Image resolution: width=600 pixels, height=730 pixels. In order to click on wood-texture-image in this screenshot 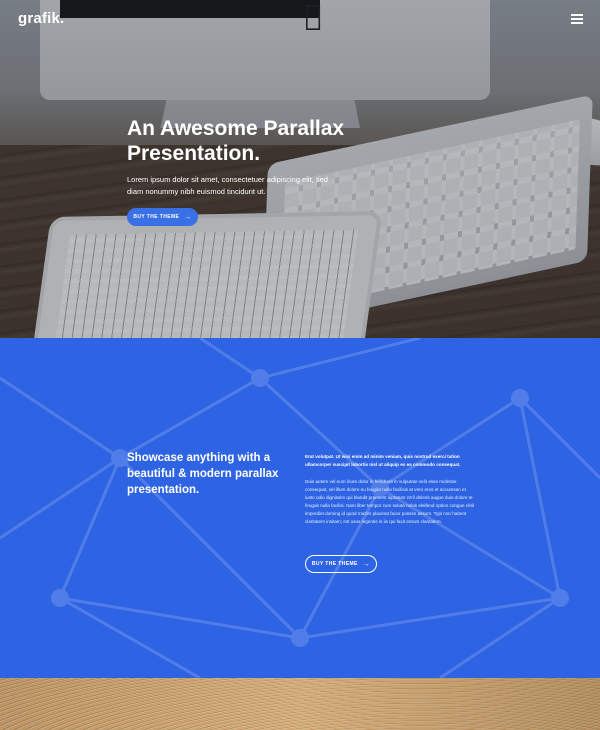, I will do `click(300, 704)`.